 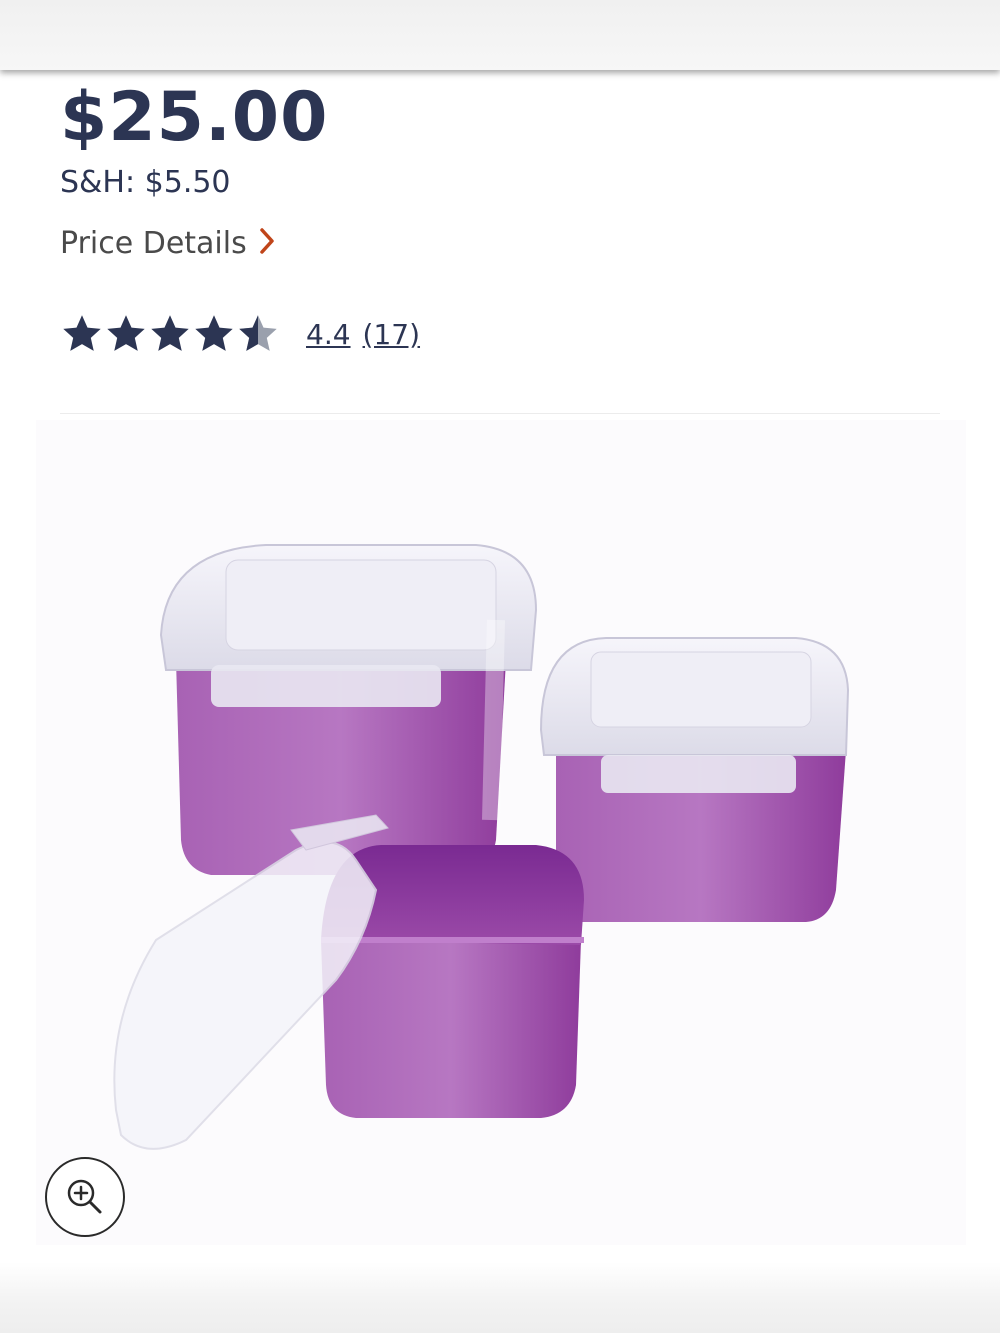 I want to click on chevron-right-icon, so click(x=267, y=244).